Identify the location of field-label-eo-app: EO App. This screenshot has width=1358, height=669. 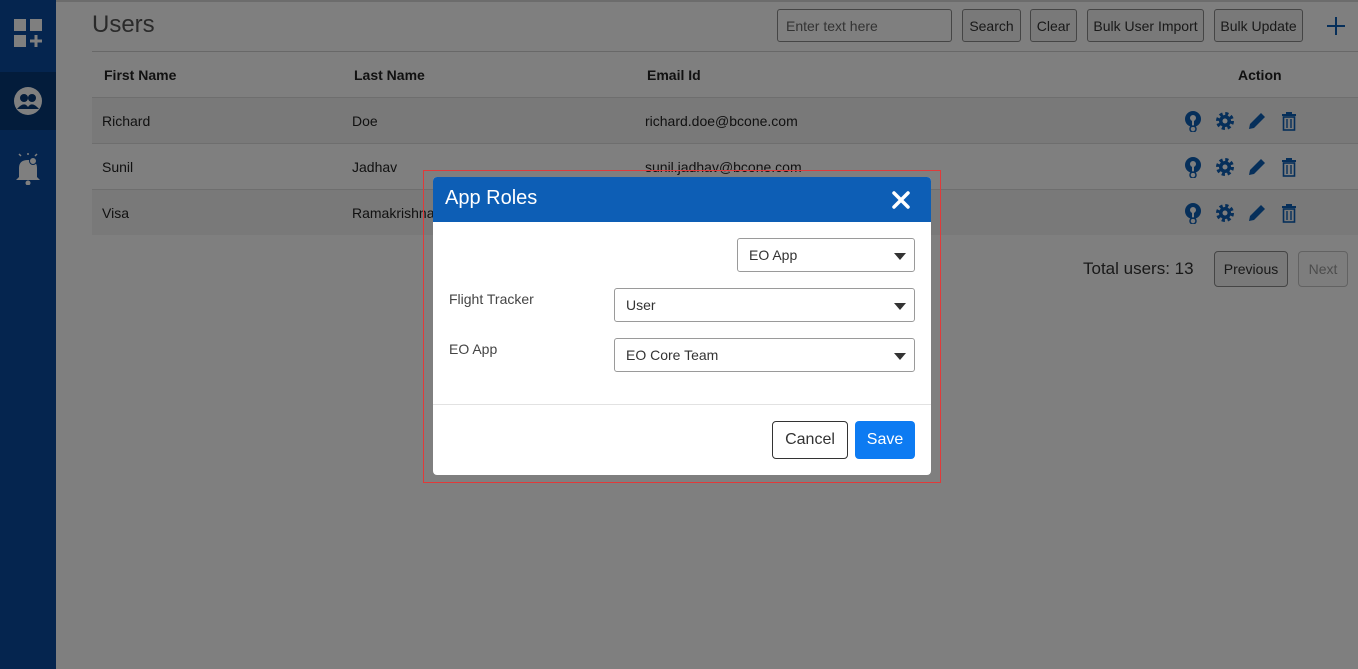
(473, 349).